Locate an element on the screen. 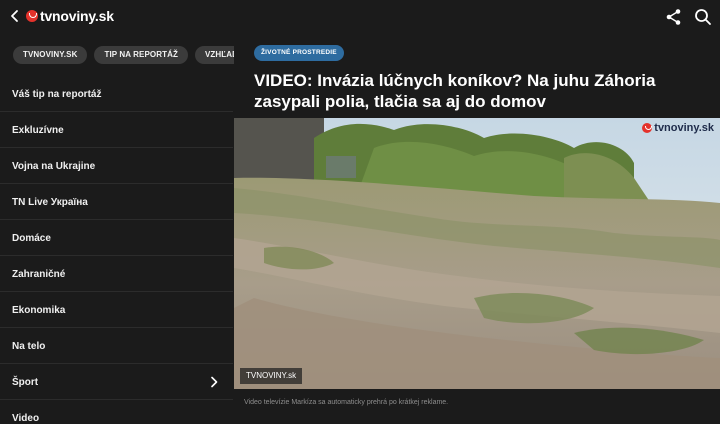 The width and height of the screenshot is (720, 424). menu-item-zahranicne: Zahraničné is located at coordinates (116, 274).